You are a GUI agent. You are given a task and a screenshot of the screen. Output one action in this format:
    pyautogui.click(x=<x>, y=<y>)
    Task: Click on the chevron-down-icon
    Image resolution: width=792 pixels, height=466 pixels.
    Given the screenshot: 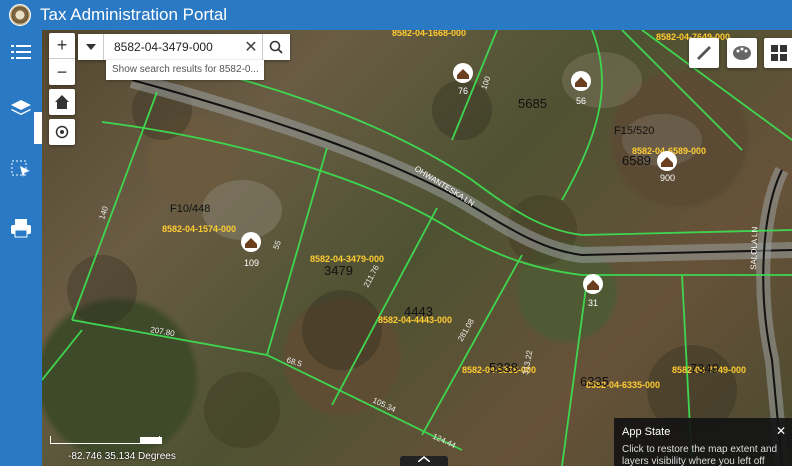 What is the action you would take?
    pyautogui.click(x=90, y=47)
    